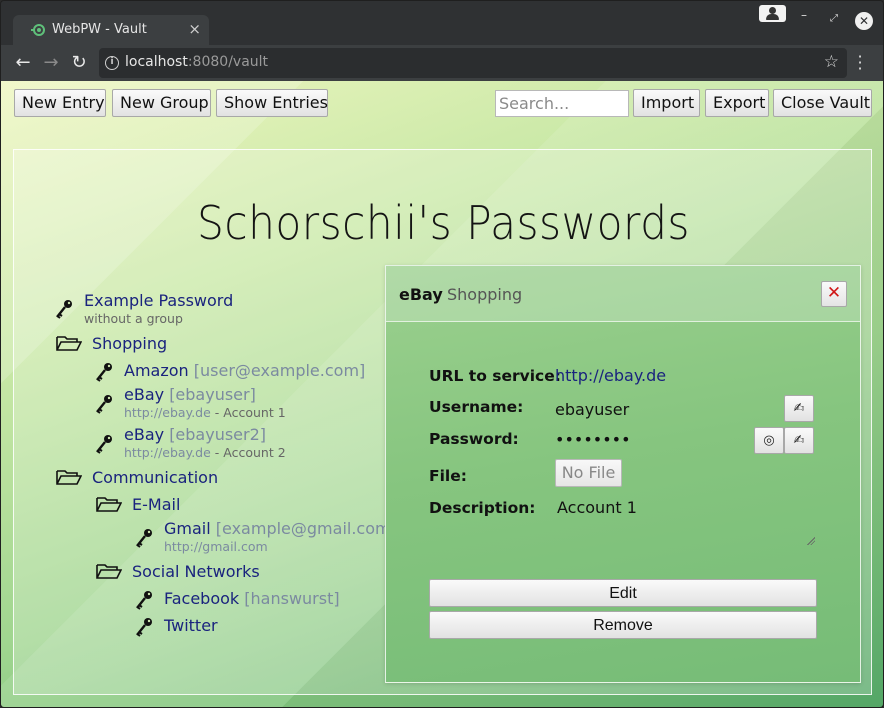  I want to click on profile-icon, so click(772, 13).